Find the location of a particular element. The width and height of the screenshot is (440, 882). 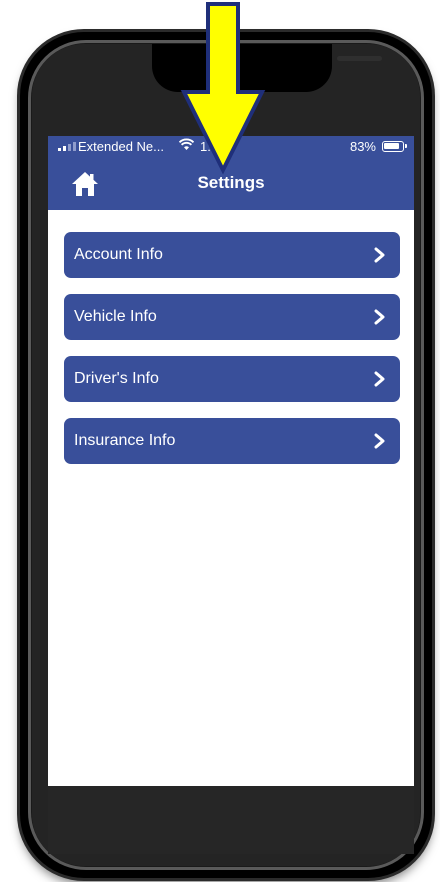

menu-item-account-info: Account Info is located at coordinates (232, 255).